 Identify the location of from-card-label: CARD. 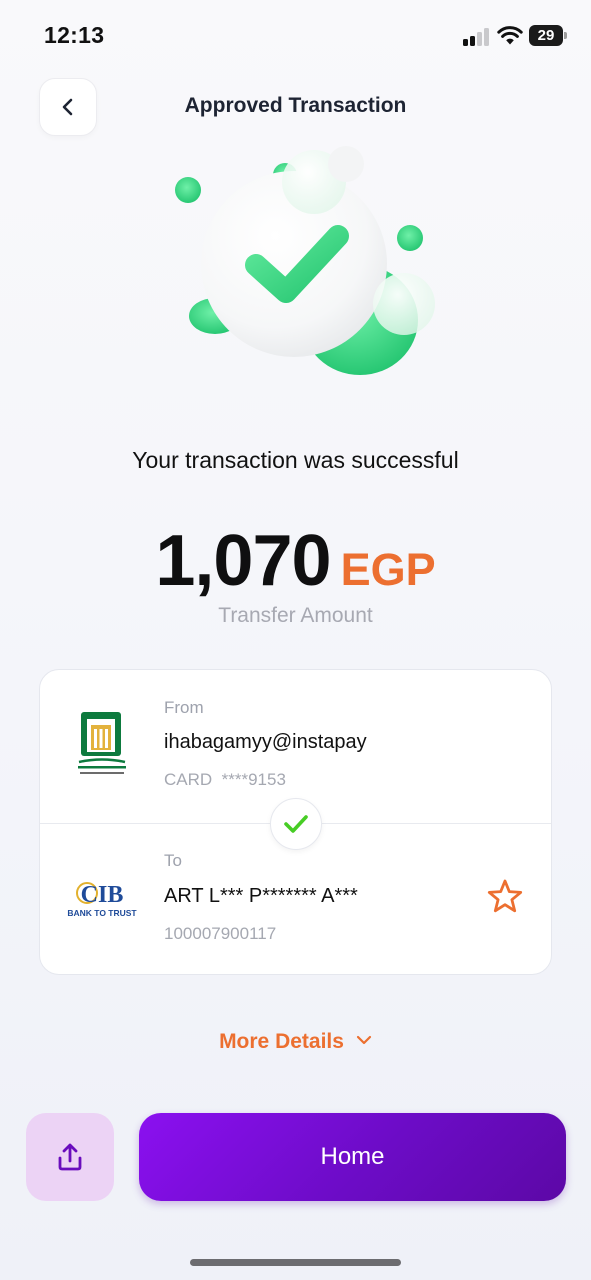
(188, 779).